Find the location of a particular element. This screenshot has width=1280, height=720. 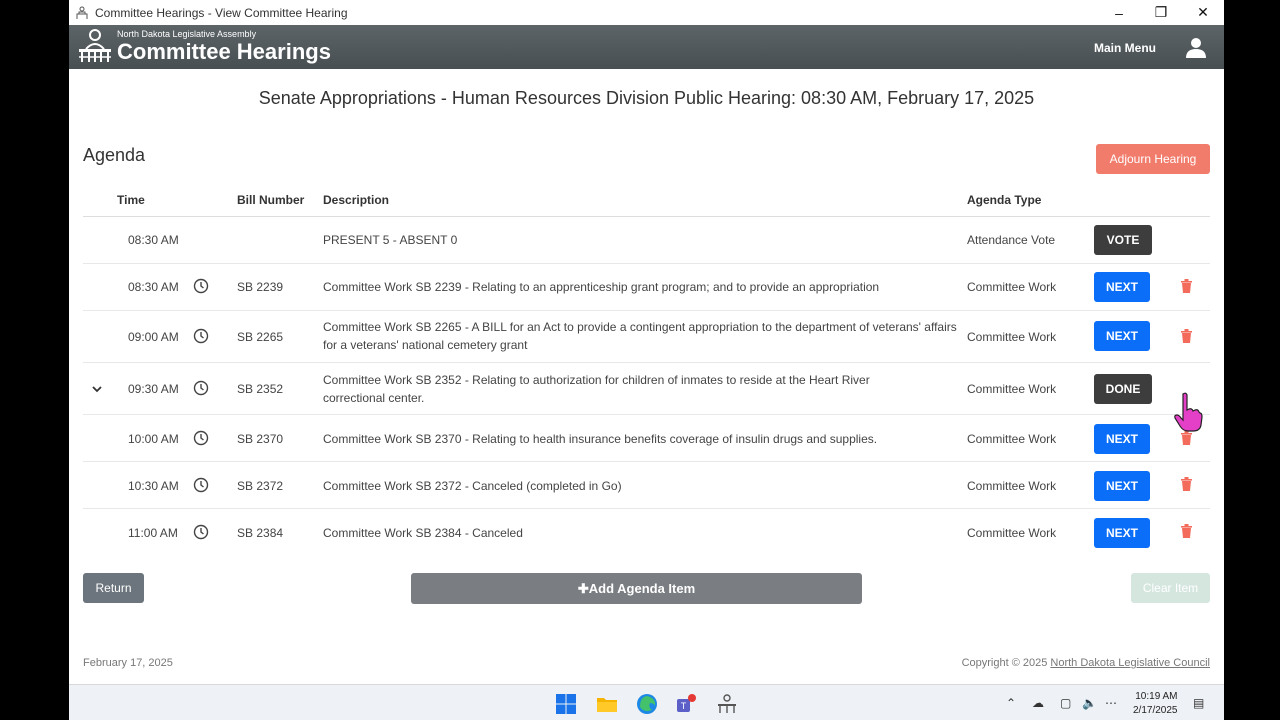

row-bill-number: SB 2352 is located at coordinates (260, 389).